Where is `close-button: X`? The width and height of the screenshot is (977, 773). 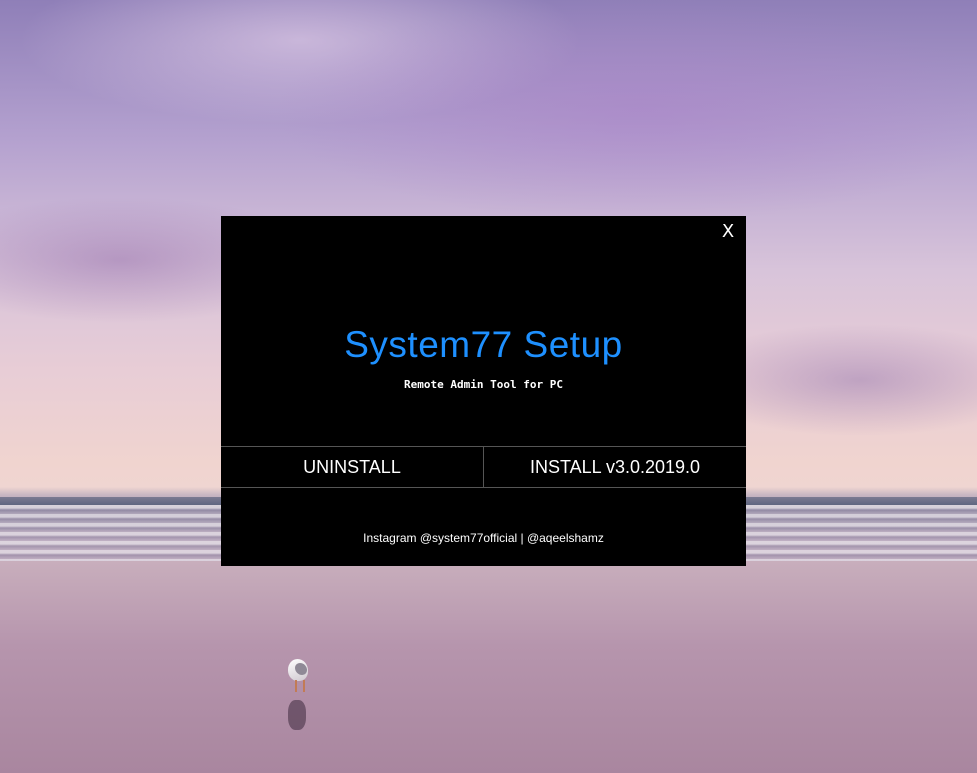
close-button: X is located at coordinates (728, 232).